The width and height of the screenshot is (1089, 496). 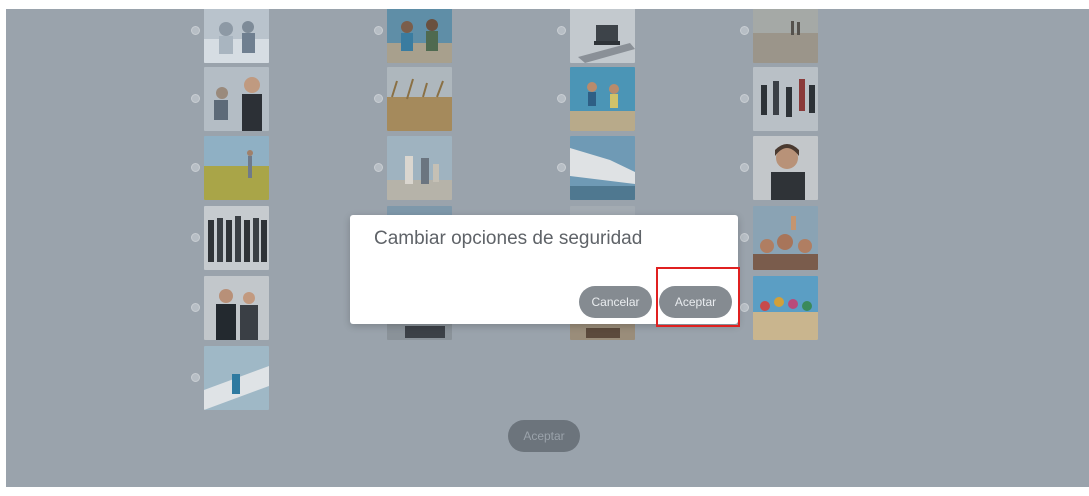 I want to click on photo-family-beach-sky-icon, so click(x=419, y=168).